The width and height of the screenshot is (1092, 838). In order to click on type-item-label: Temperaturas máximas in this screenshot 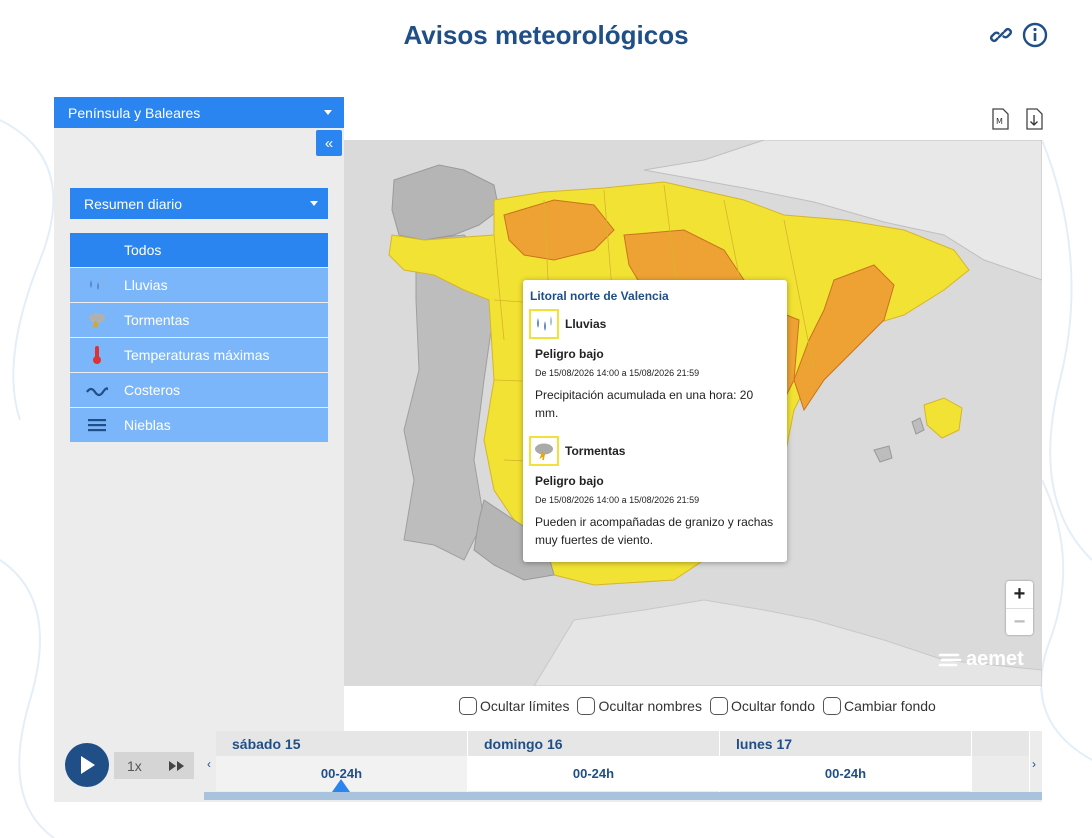, I will do `click(197, 355)`.